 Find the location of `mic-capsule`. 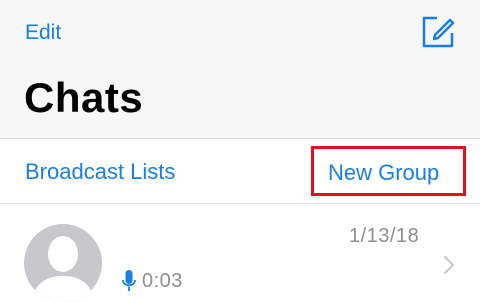

mic-capsule is located at coordinates (129, 277).